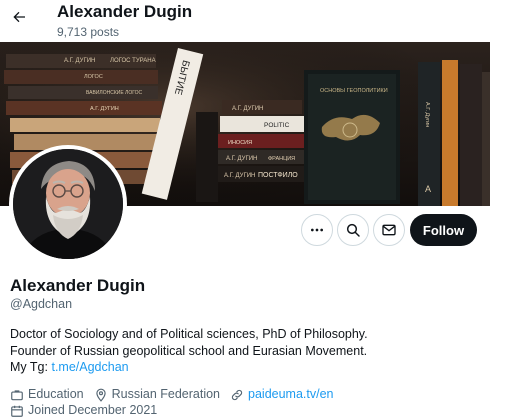  Describe the element at coordinates (114, 93) in the screenshot. I see `banner-spine-text: ВАВИЛОНСКИЕ ЛОГОС` at that location.